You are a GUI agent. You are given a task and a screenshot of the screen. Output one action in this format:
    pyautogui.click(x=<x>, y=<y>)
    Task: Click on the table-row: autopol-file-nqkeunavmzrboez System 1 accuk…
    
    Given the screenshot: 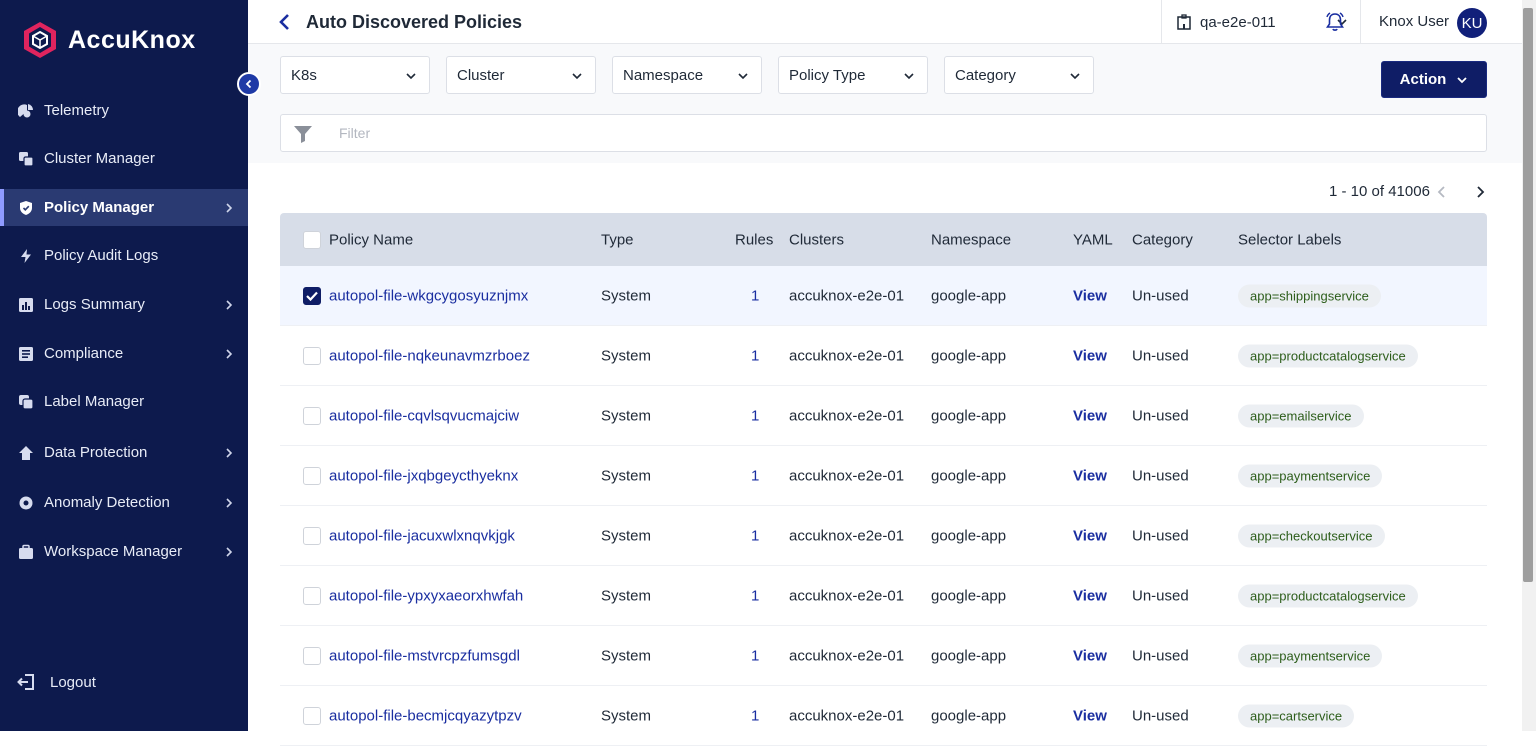 What is the action you would take?
    pyautogui.click(x=883, y=356)
    